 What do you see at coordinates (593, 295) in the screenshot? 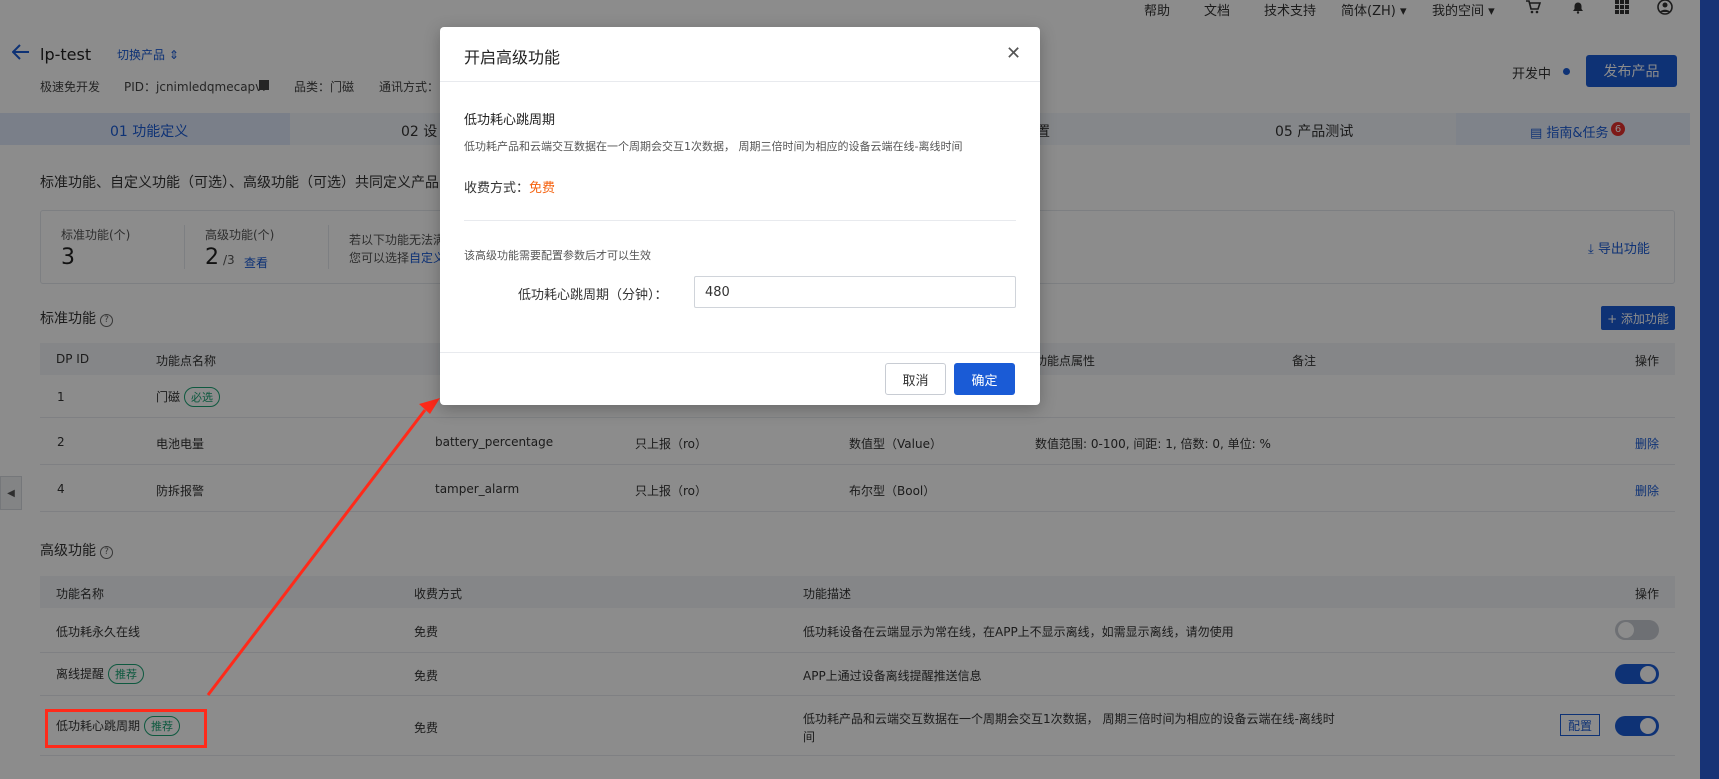
I see `heartbeat-field-label: 低功耗心跳周期（分钟）：` at bounding box center [593, 295].